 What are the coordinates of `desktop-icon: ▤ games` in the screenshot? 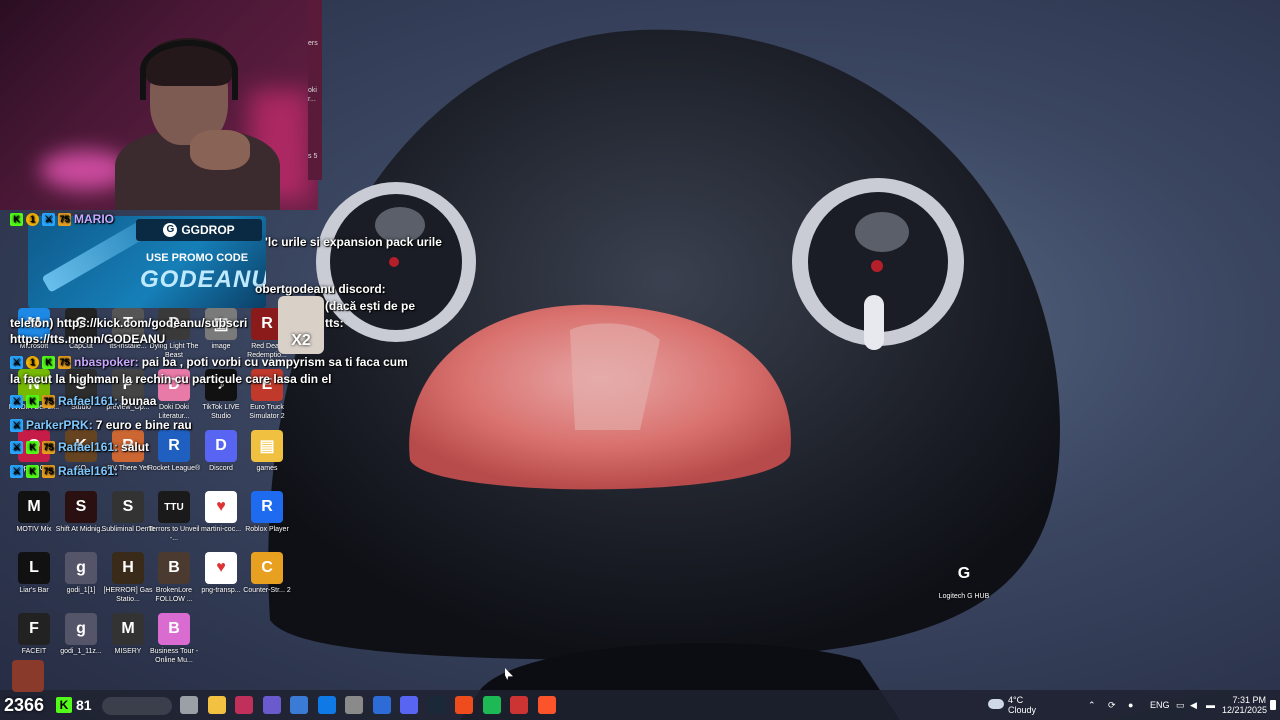 It's located at (267, 451).